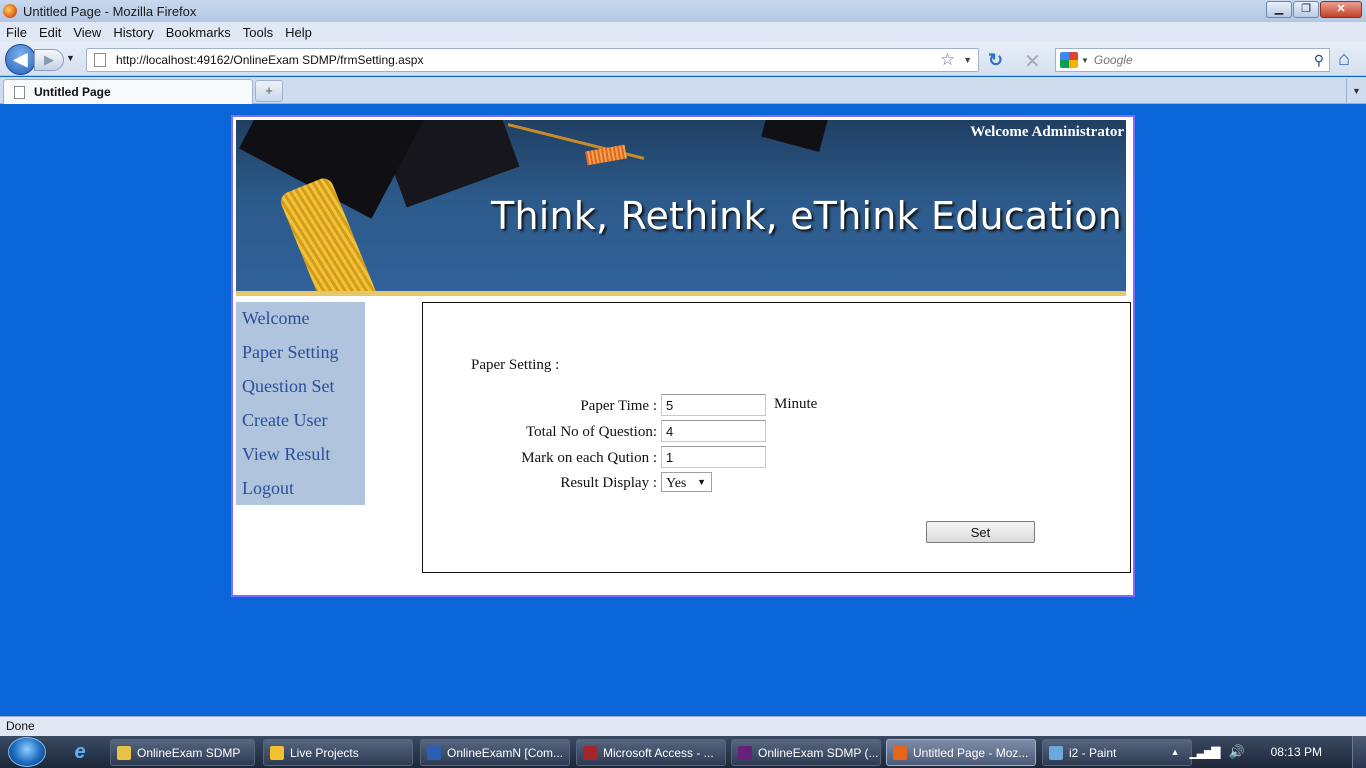  I want to click on reload-icon: ↻, so click(995, 60).